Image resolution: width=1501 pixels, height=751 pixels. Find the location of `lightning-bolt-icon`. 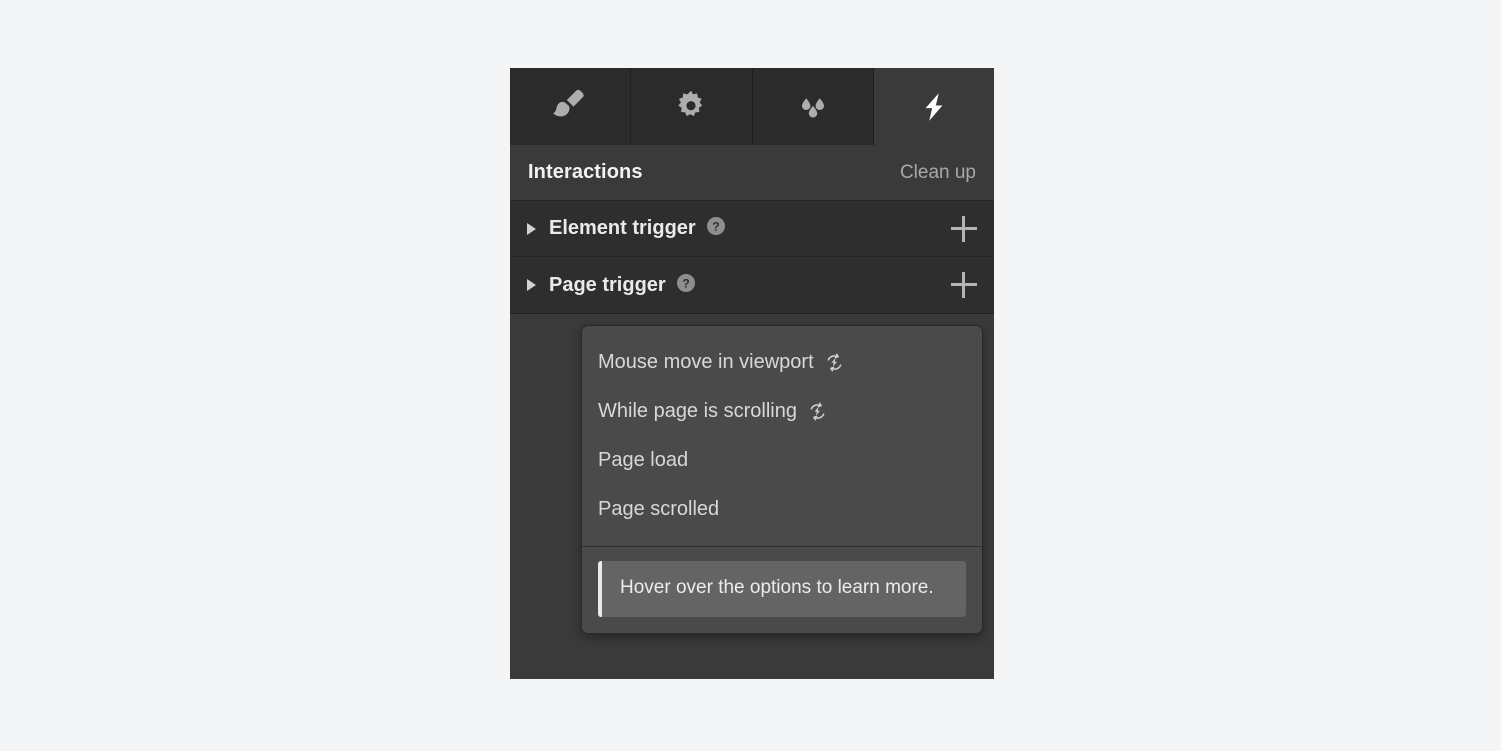

lightning-bolt-icon is located at coordinates (934, 107).